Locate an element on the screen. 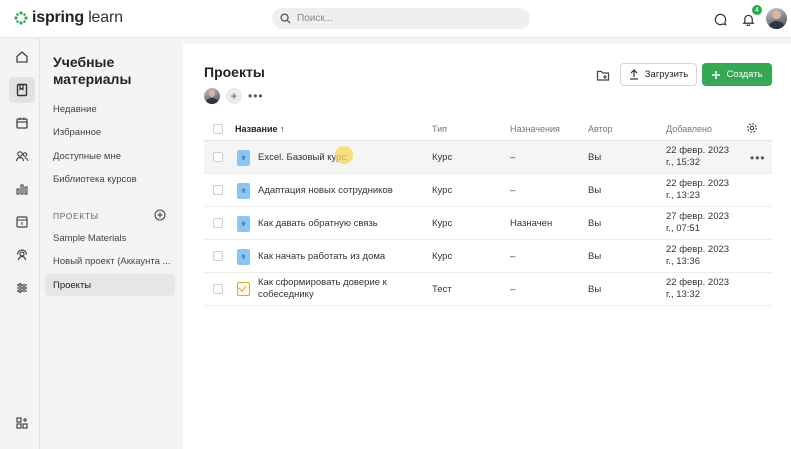 Image resolution: width=791 pixels, height=449 pixels. search-box is located at coordinates (401, 18).